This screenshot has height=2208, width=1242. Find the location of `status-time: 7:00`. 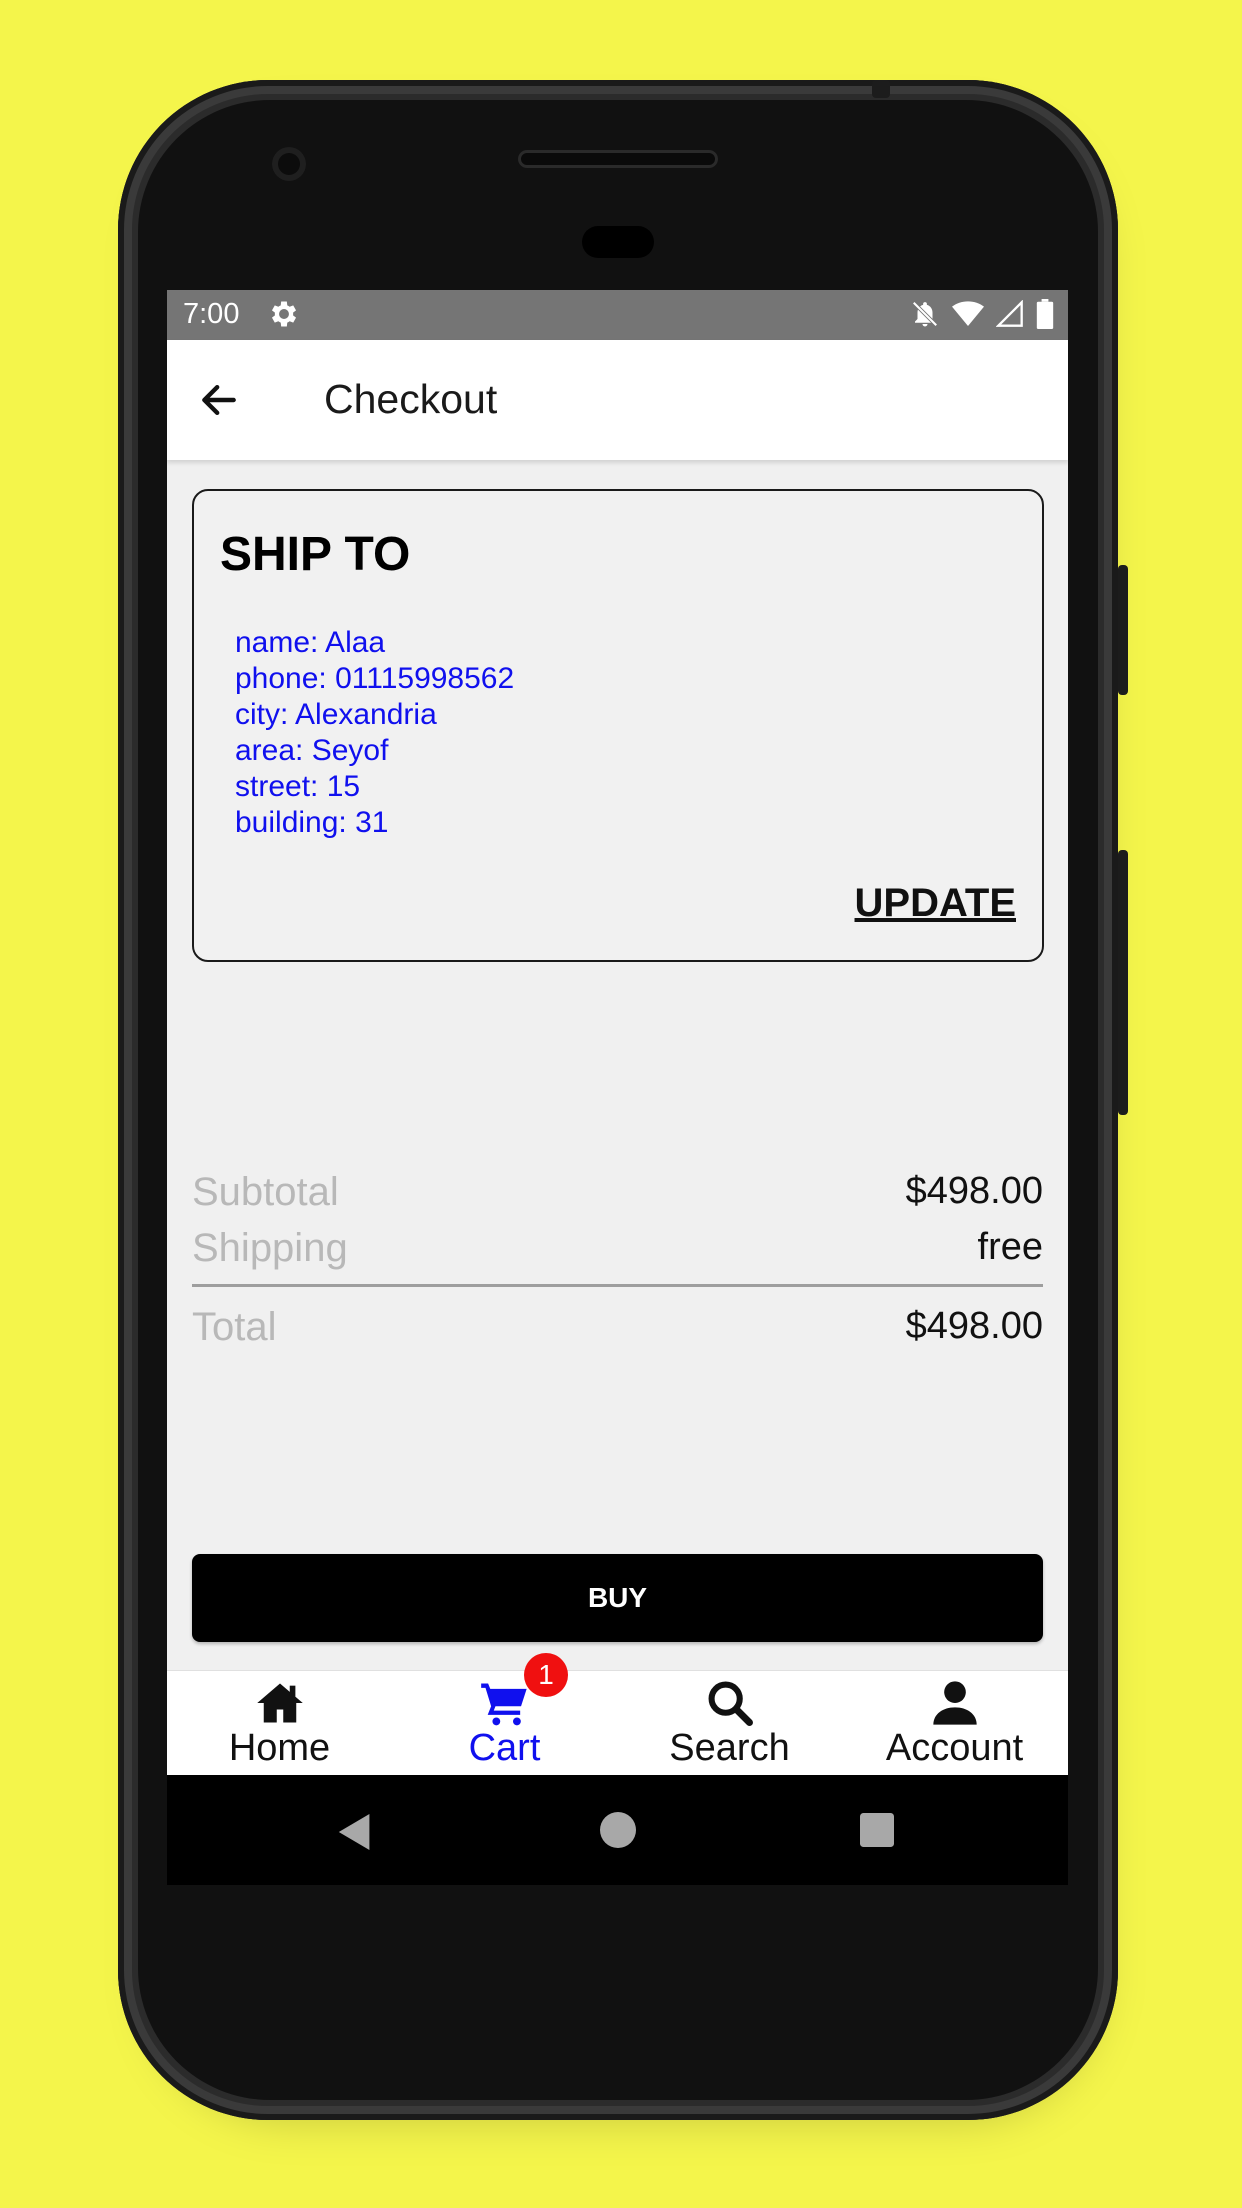

status-time: 7:00 is located at coordinates (211, 314).